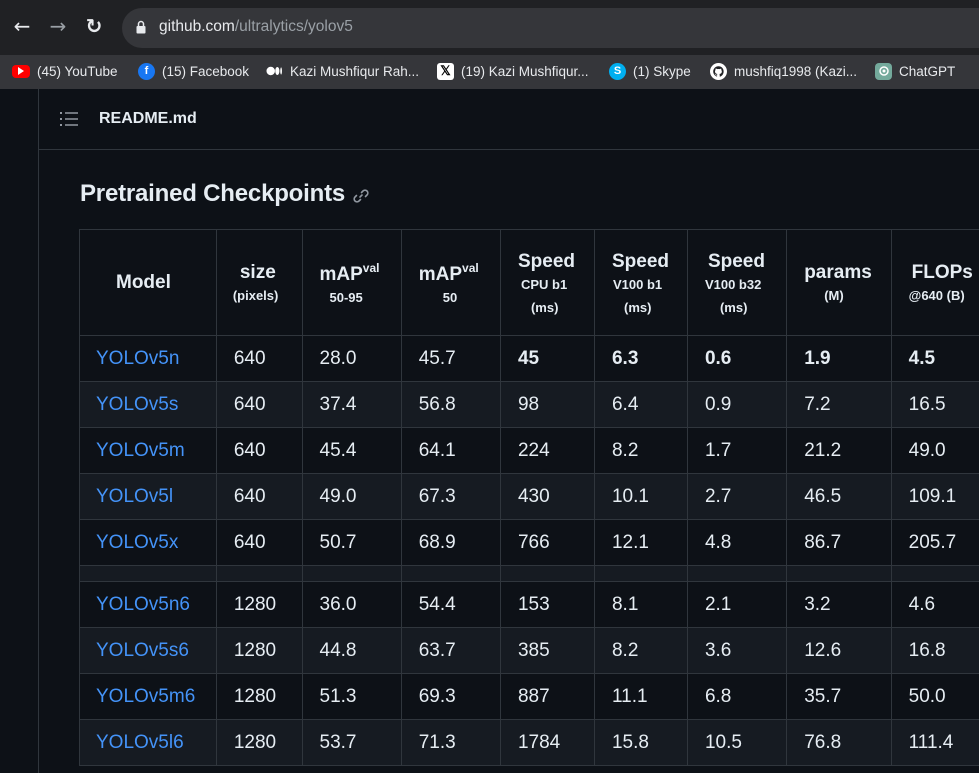 The width and height of the screenshot is (979, 773). Describe the element at coordinates (148, 650) in the screenshot. I see `model-link: YOLOv5s6` at that location.